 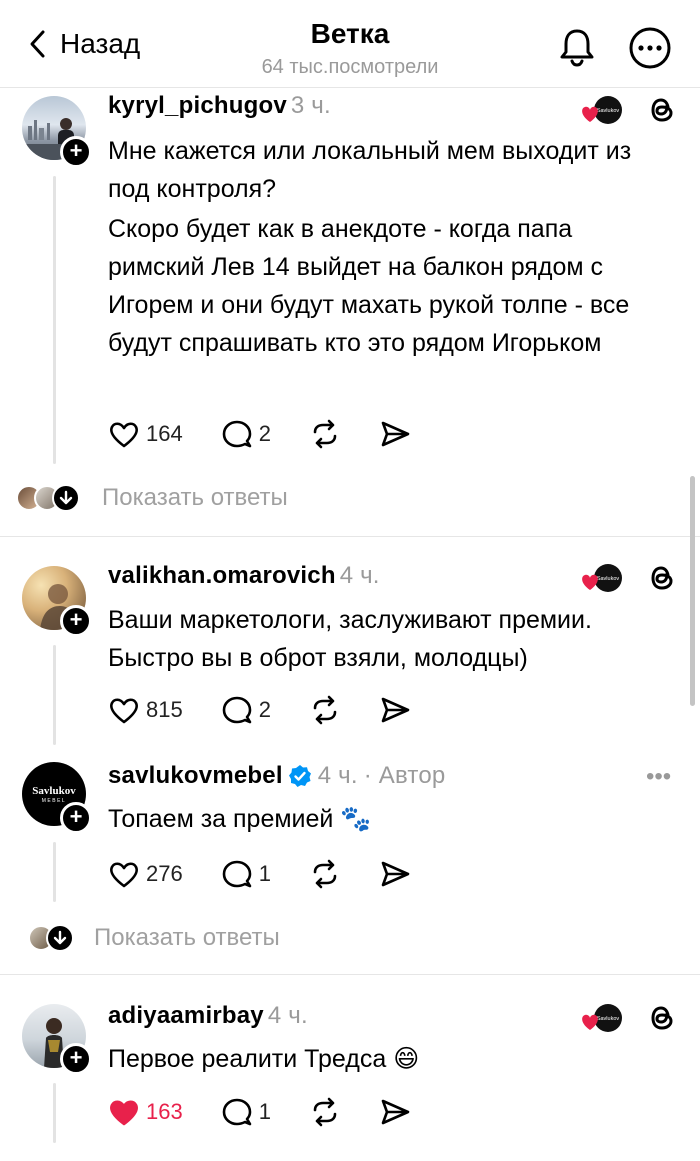 I want to click on avatar-brand-text: Savlukov, so click(x=54, y=790).